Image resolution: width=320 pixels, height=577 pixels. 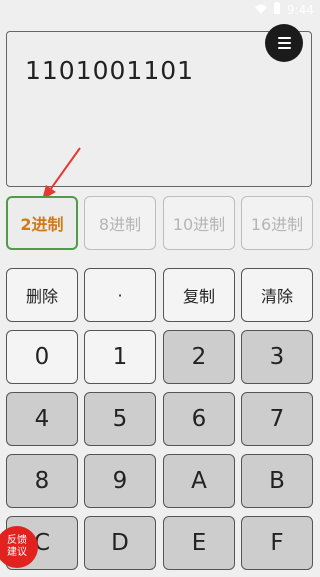 What do you see at coordinates (277, 419) in the screenshot?
I see `key-7: 7` at bounding box center [277, 419].